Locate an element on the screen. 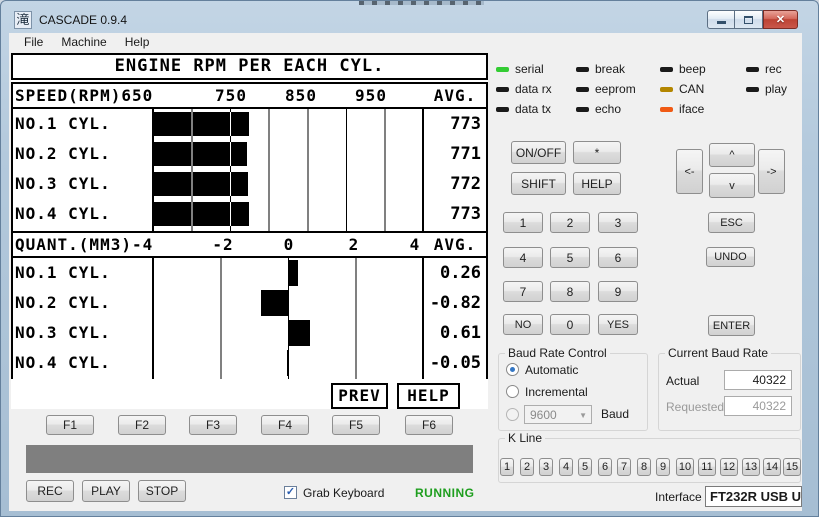 The width and height of the screenshot is (819, 517). requested-label: Requested is located at coordinates (695, 407).